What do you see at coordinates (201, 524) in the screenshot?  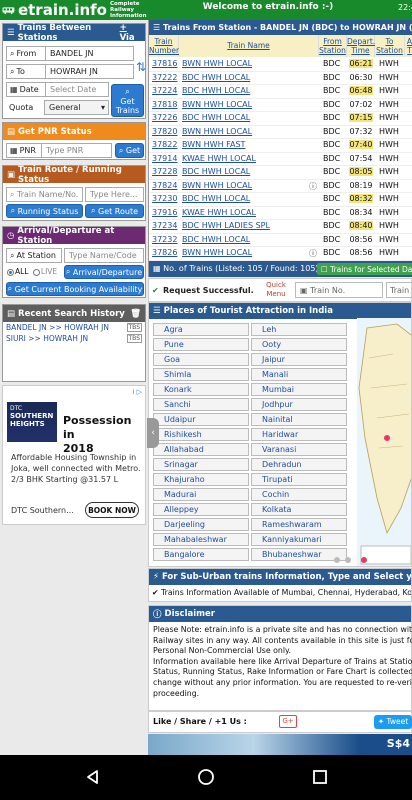 I see `tourist-place-link: Darjeeling` at bounding box center [201, 524].